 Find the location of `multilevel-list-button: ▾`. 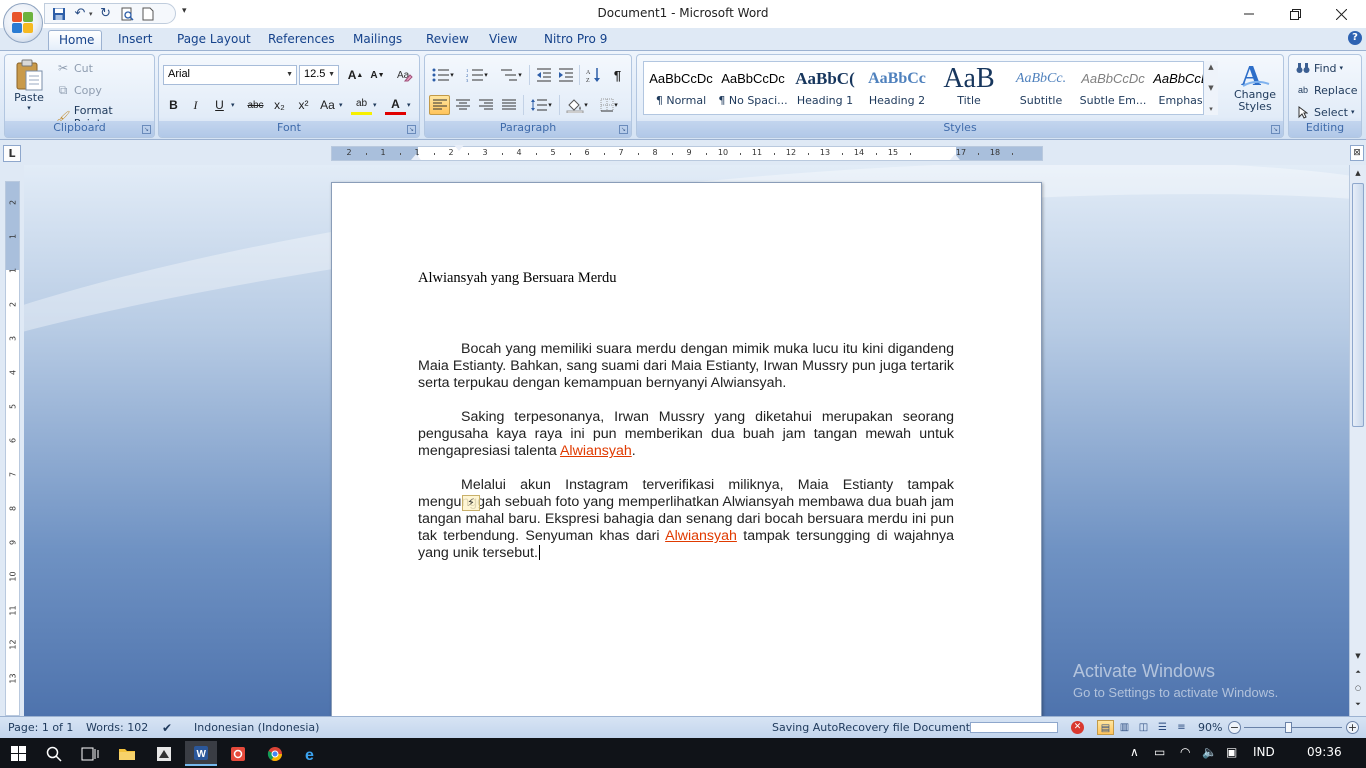

multilevel-list-button: ▾ is located at coordinates (511, 75).